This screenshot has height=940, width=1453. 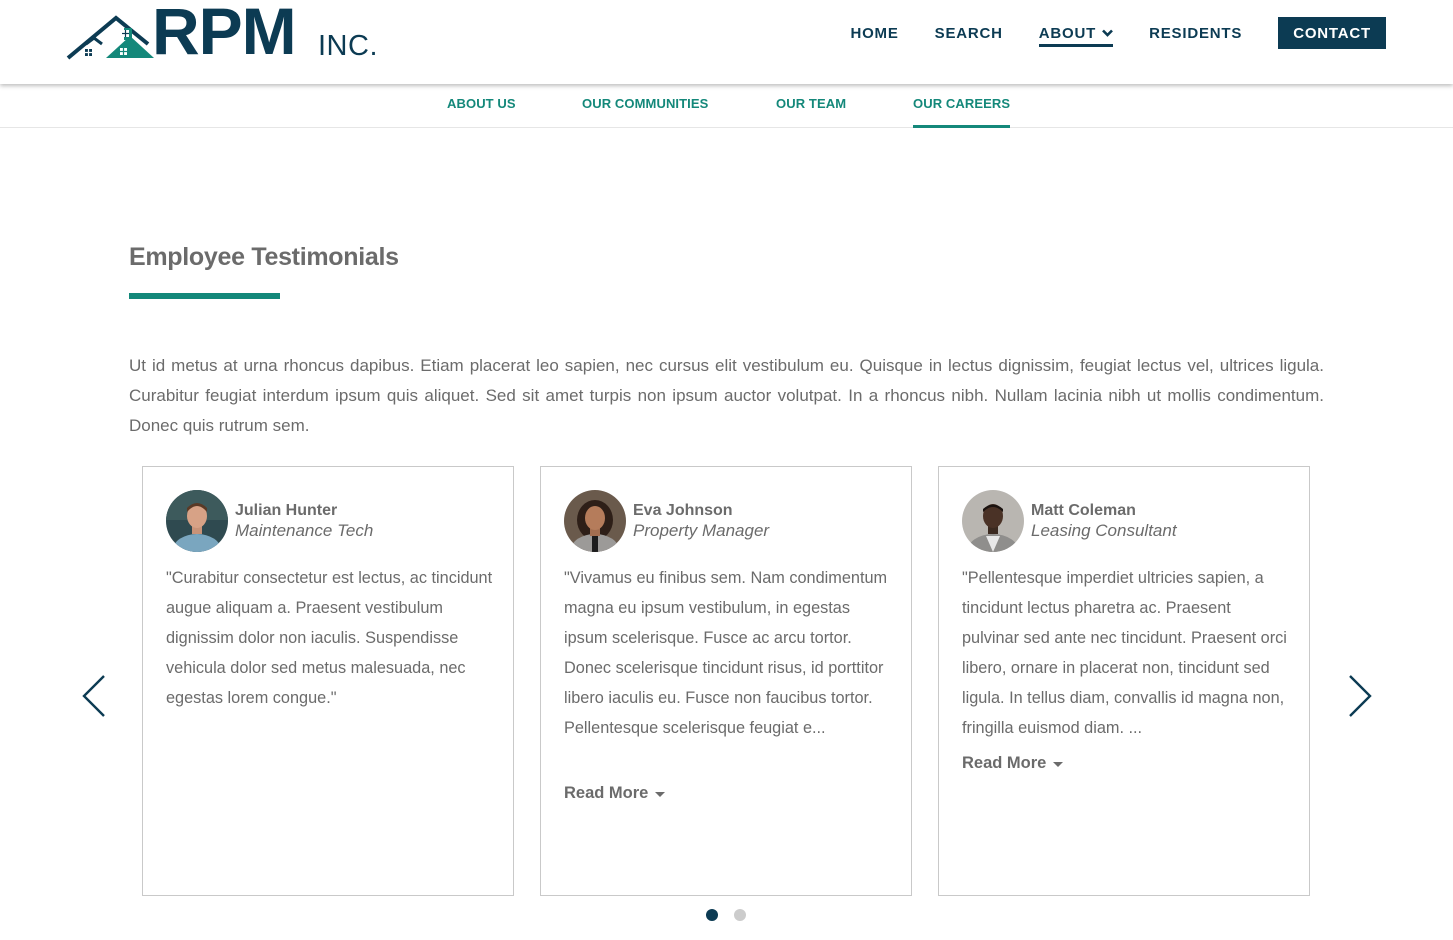 What do you see at coordinates (264, 257) in the screenshot?
I see `section-title: Employee Testimonials` at bounding box center [264, 257].